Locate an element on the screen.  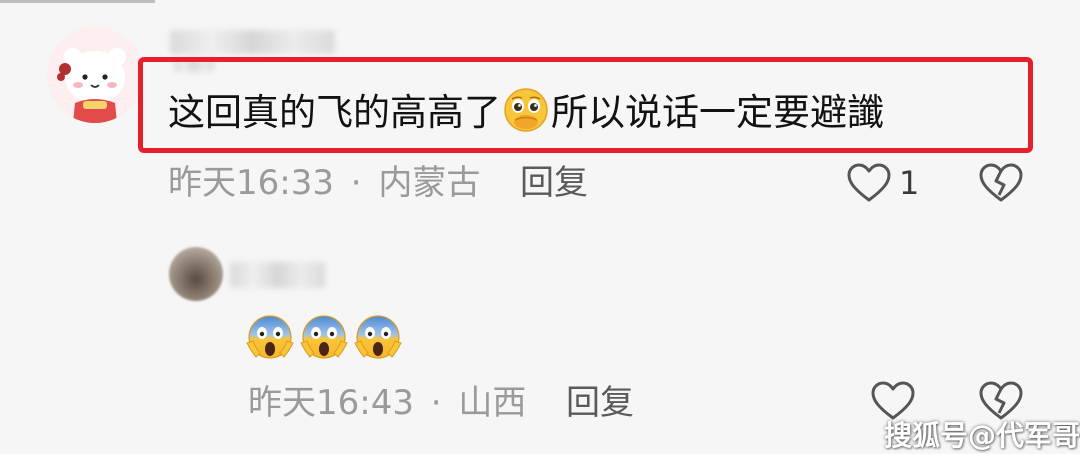
reply-location: 山西 is located at coordinates (492, 403).